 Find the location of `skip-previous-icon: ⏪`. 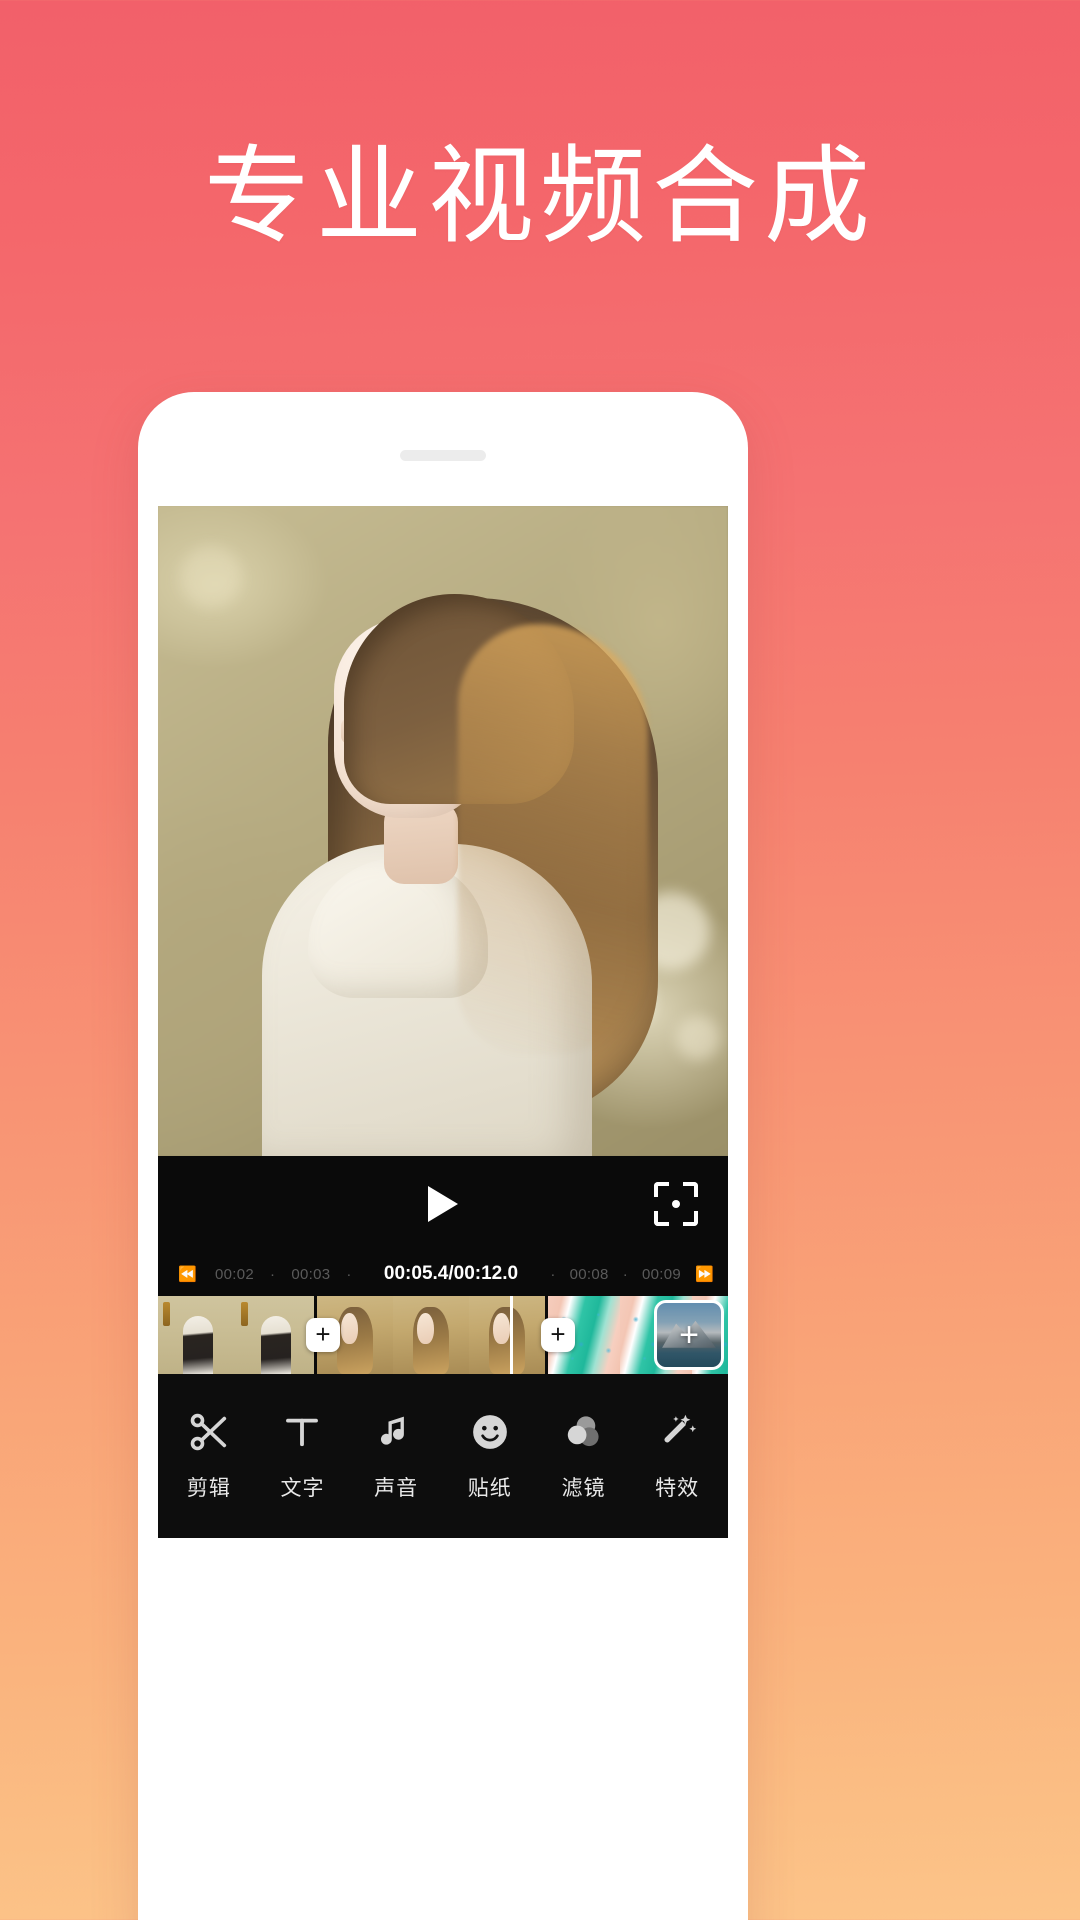

skip-previous-icon: ⏪ is located at coordinates (187, 1274).